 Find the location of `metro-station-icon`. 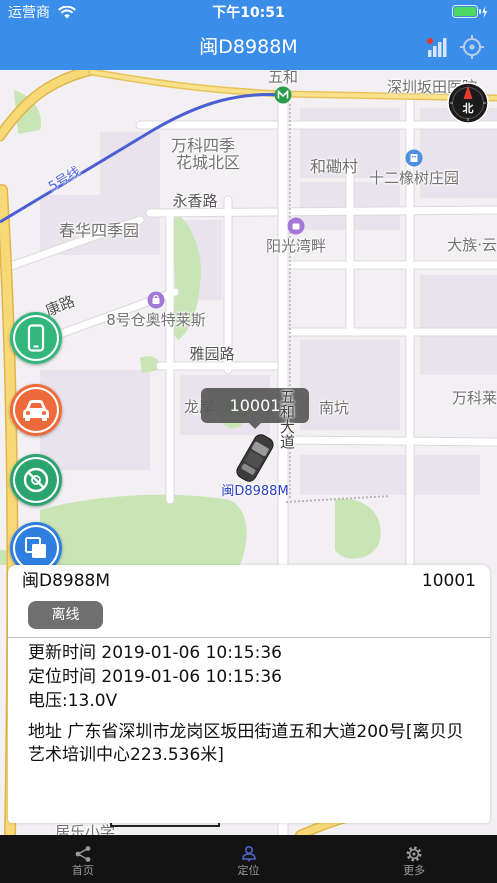

metro-station-icon is located at coordinates (283, 95).